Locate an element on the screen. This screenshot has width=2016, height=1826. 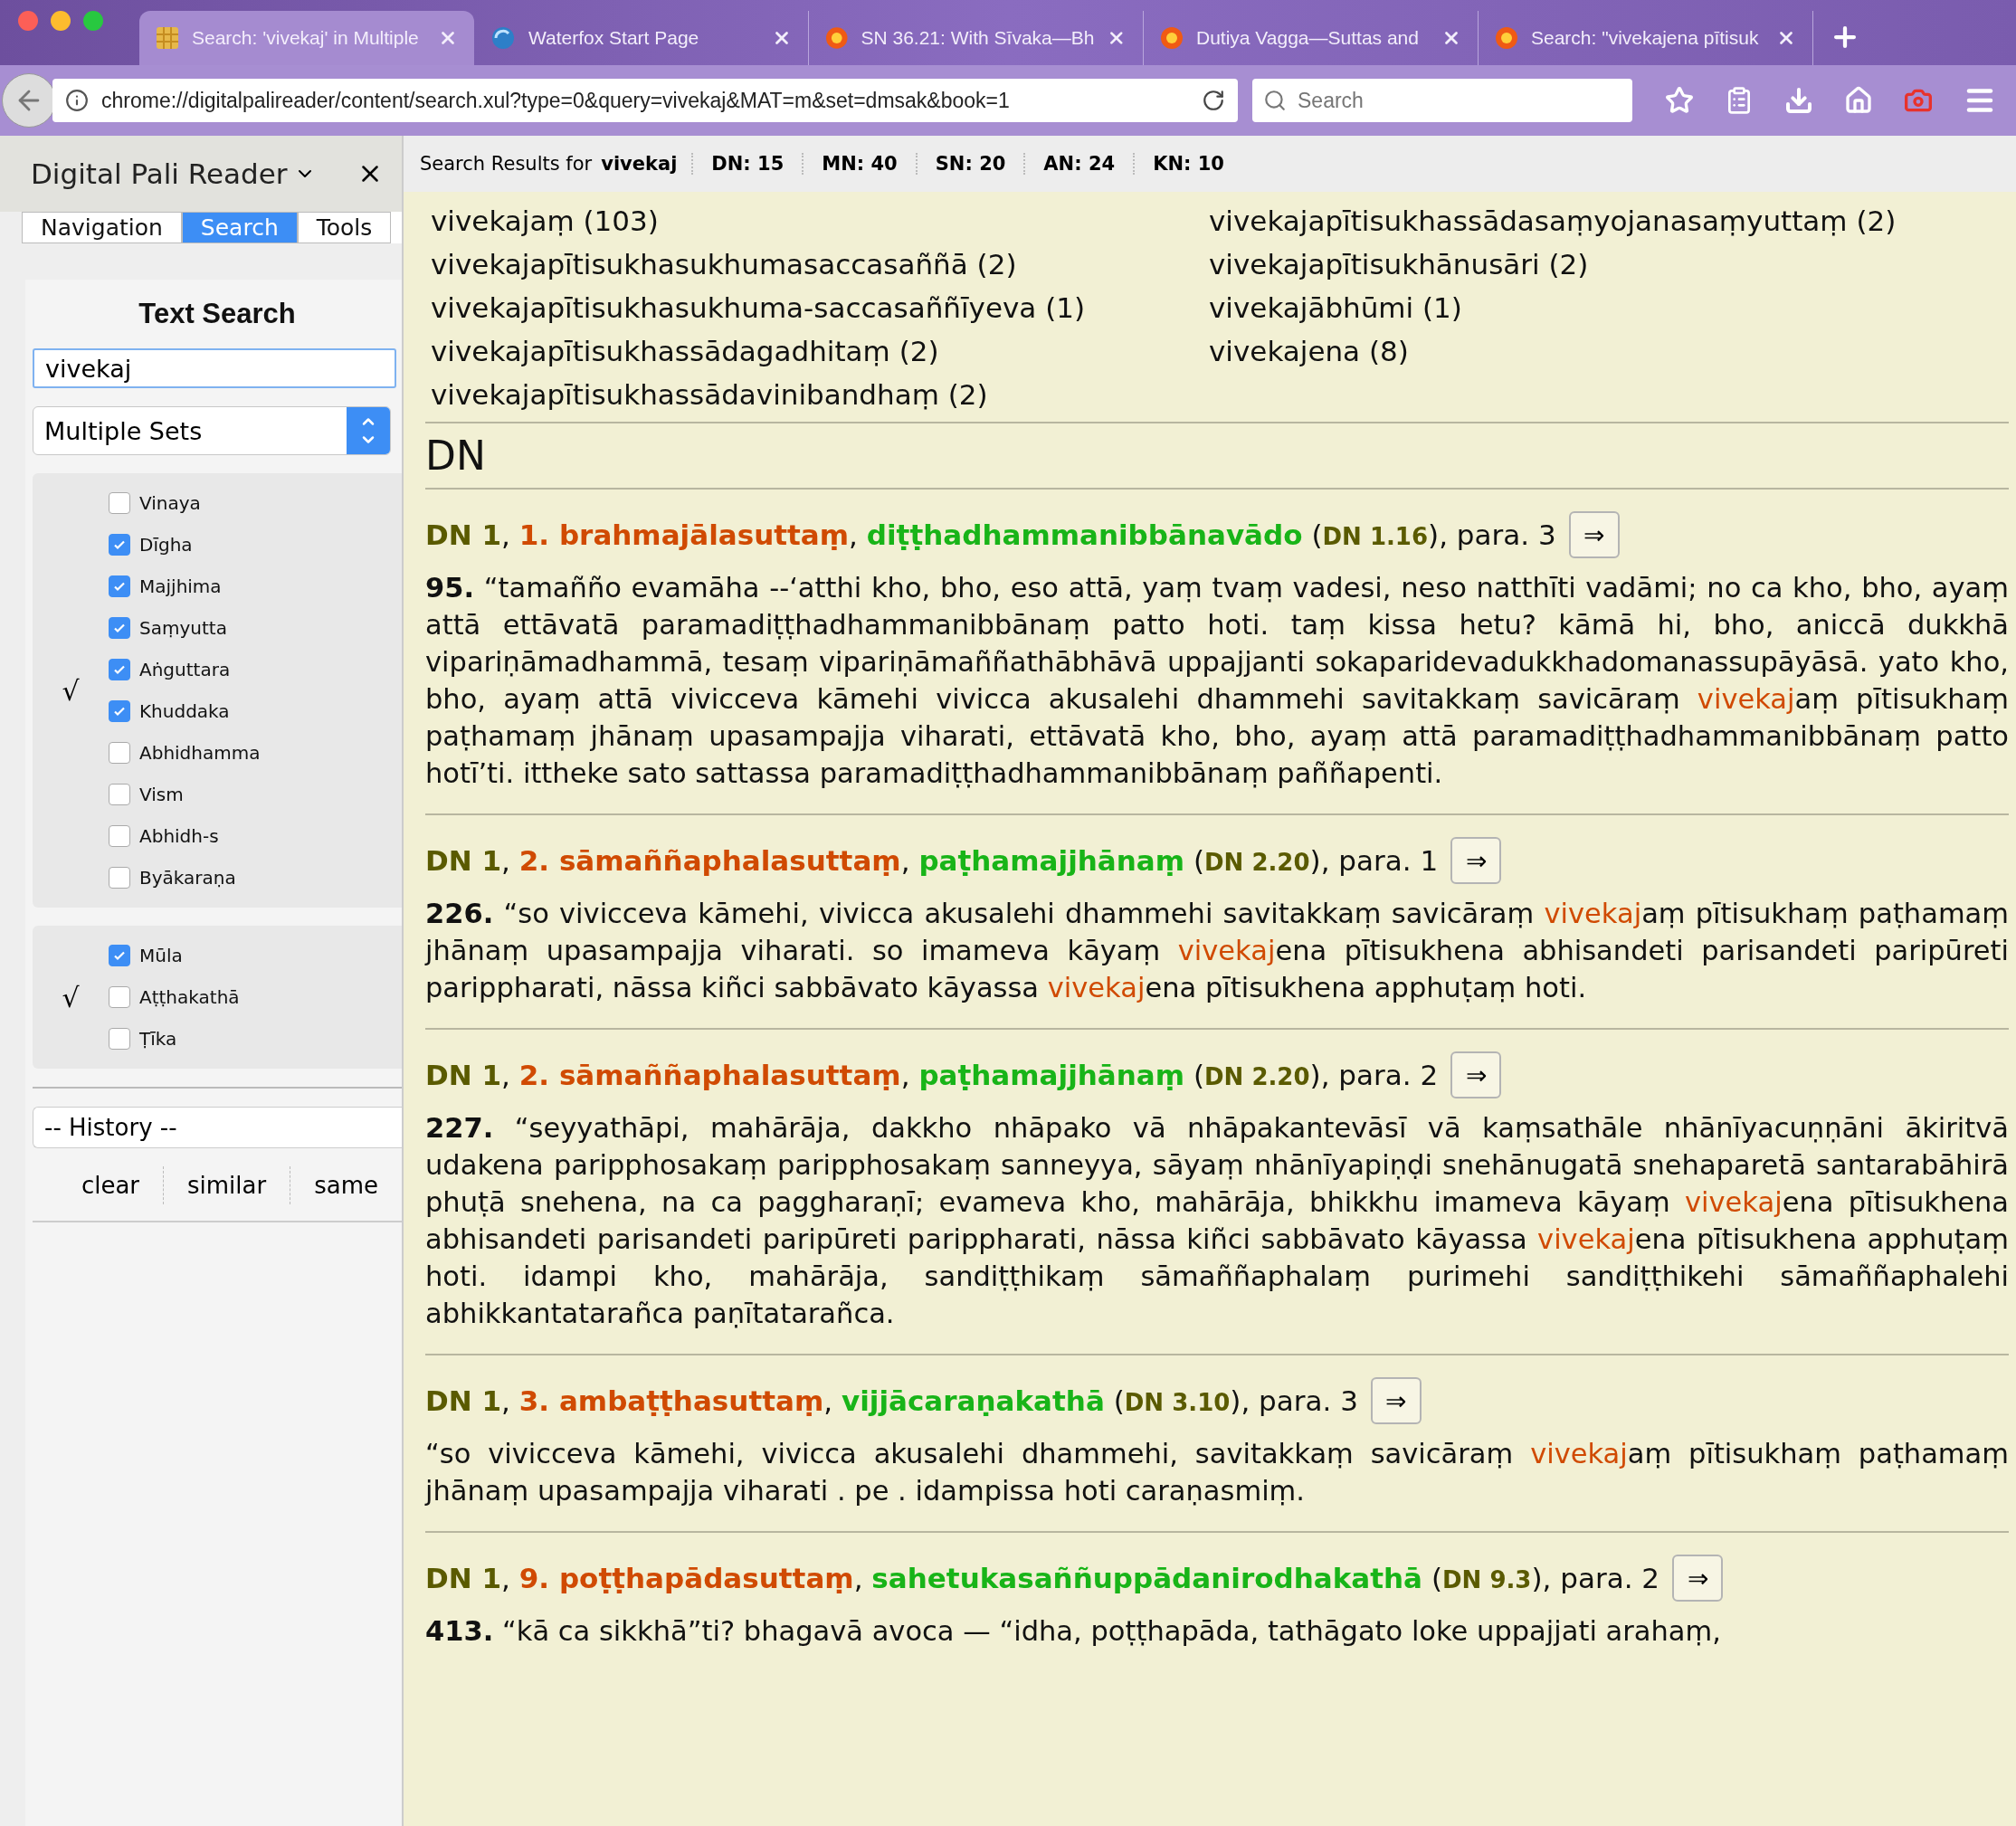
checkbox-option: Ṭīka is located at coordinates (175, 1039).